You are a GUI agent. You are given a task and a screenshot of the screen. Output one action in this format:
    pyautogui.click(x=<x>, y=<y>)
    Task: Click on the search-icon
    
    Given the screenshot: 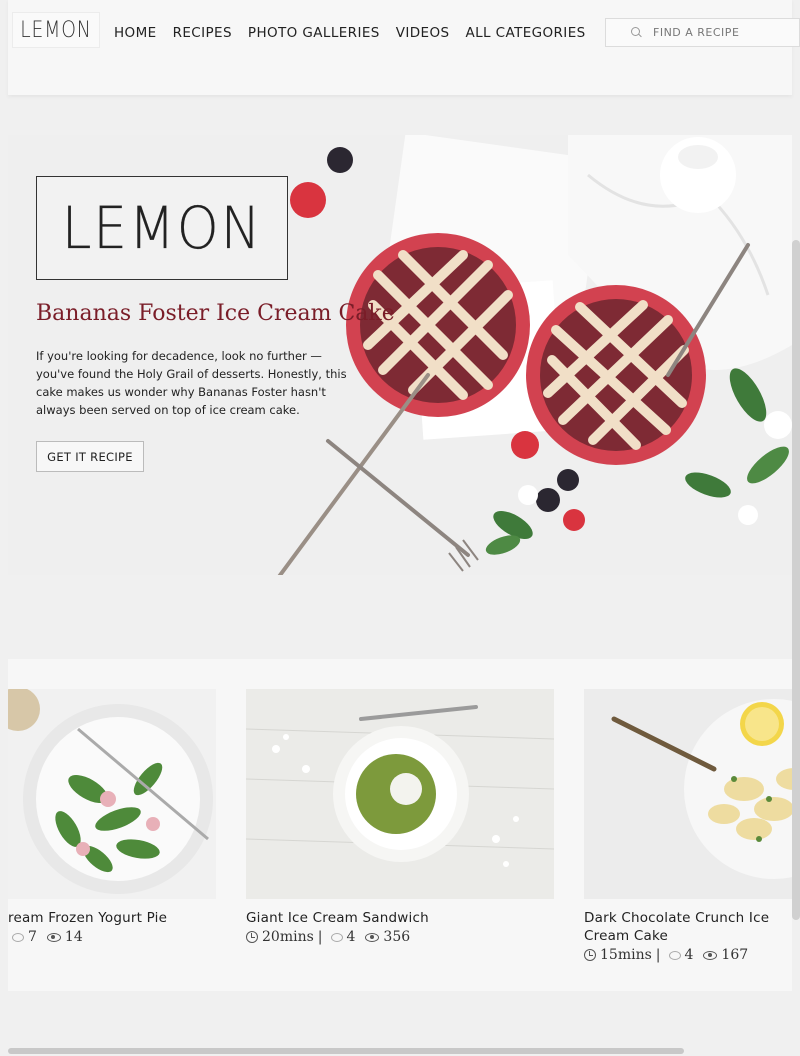 What is the action you would take?
    pyautogui.click(x=637, y=32)
    